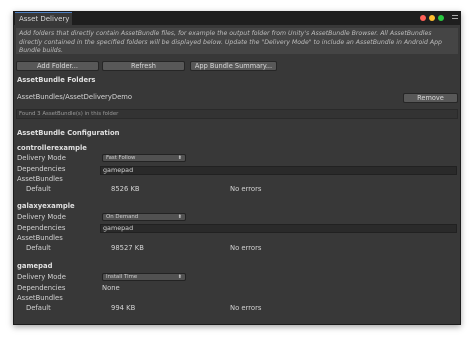  What do you see at coordinates (455, 18) in the screenshot?
I see `menu-icon` at bounding box center [455, 18].